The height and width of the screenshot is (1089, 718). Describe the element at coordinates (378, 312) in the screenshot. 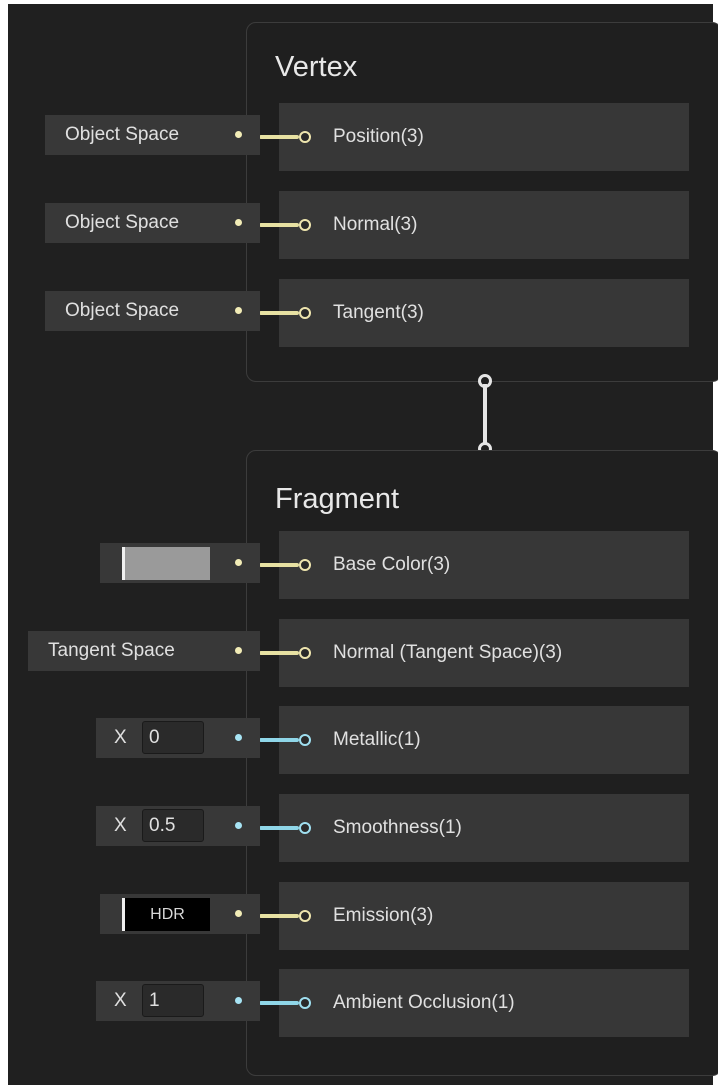

I see `slot-label: Tangent(3)` at that location.